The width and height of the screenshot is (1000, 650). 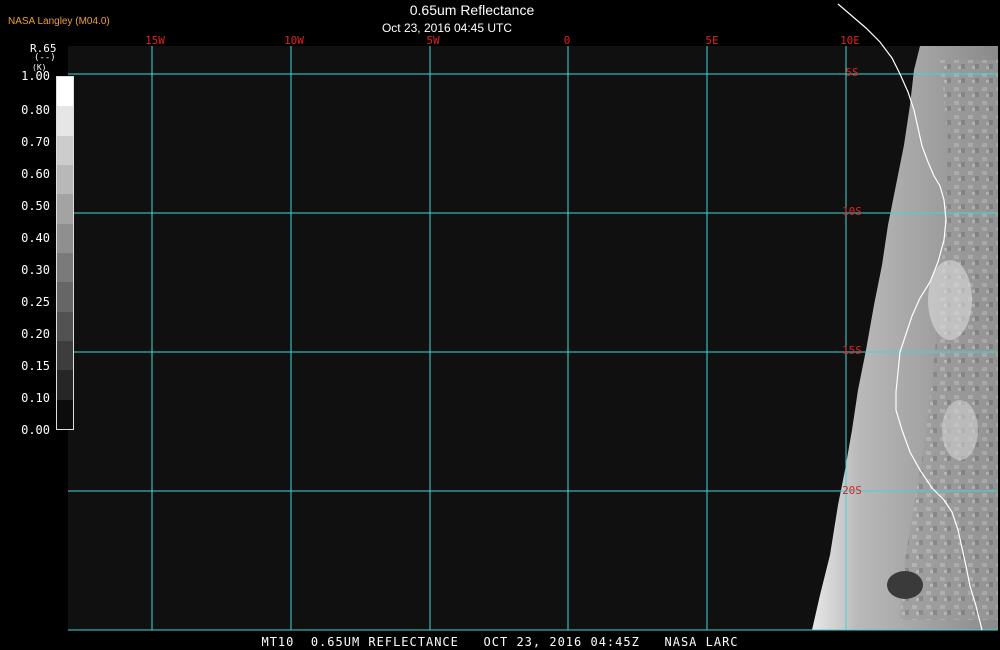 I want to click on longitude-label: 15W, so click(x=155, y=40).